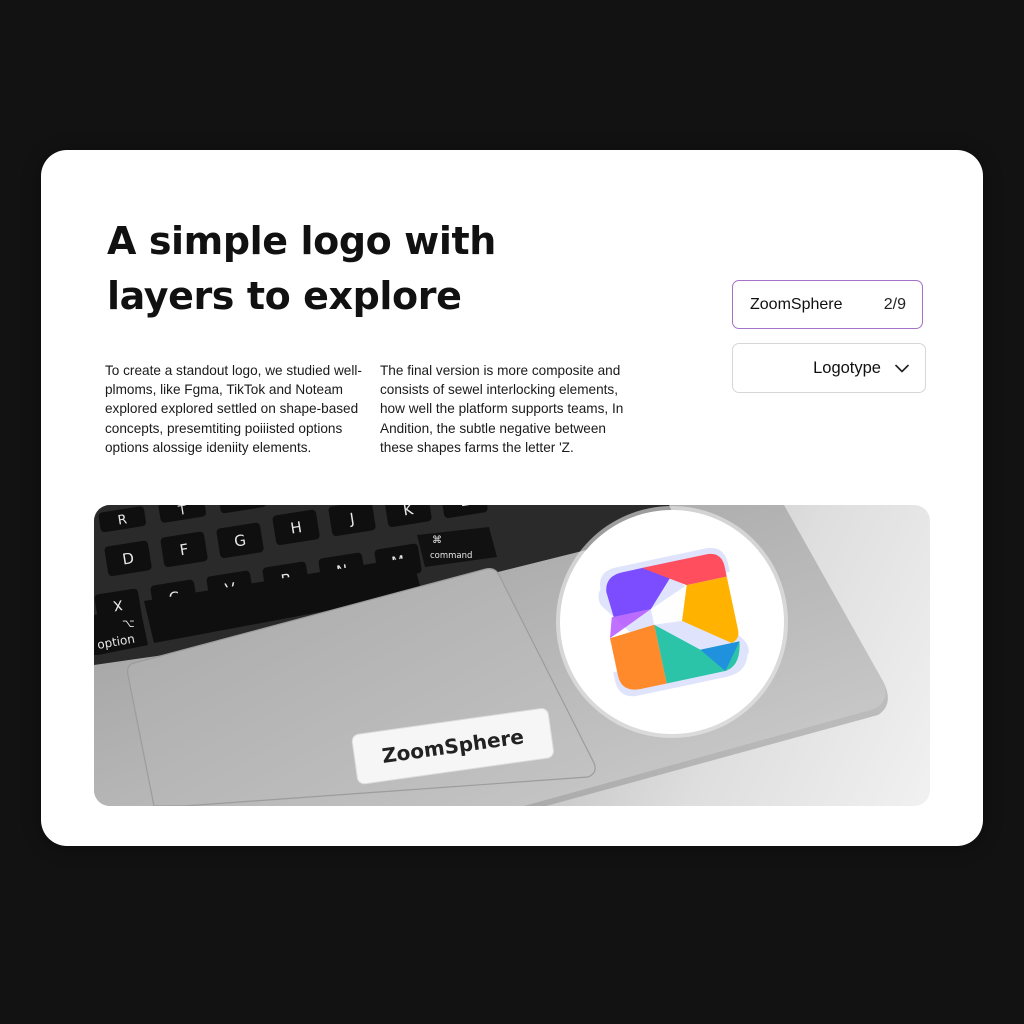 This screenshot has width=1024, height=1024. I want to click on pager-count: 2/9, so click(894, 304).